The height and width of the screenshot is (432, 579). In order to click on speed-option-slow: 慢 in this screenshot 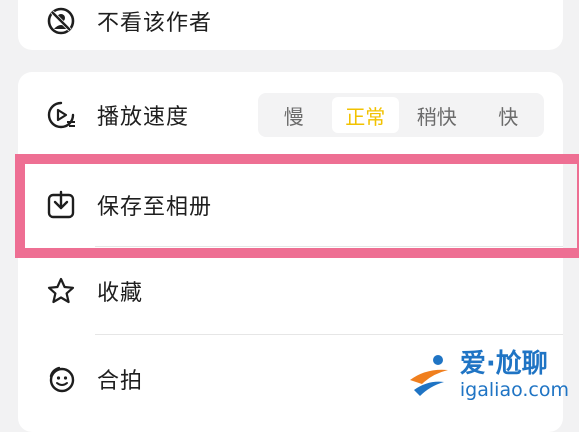, I will do `click(294, 115)`.